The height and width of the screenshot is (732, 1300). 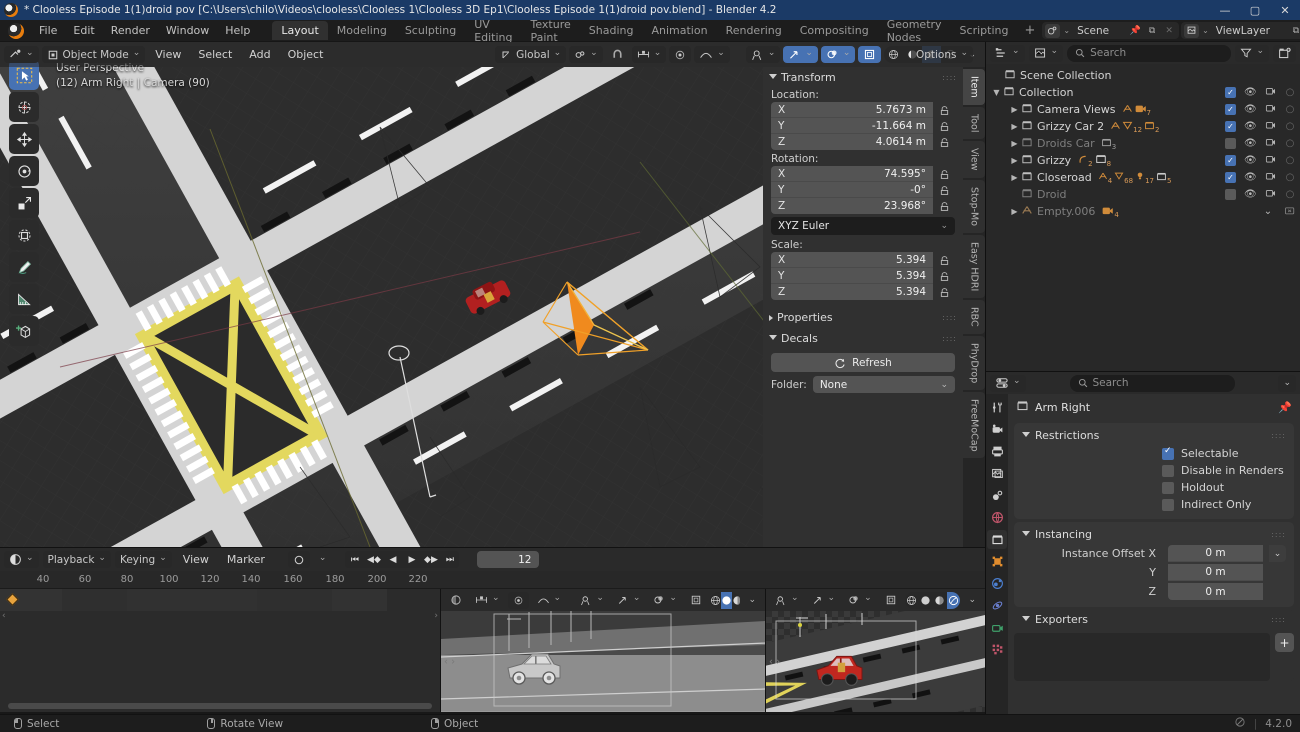 I want to click on add-exporter-button: +, so click(x=1284, y=642).